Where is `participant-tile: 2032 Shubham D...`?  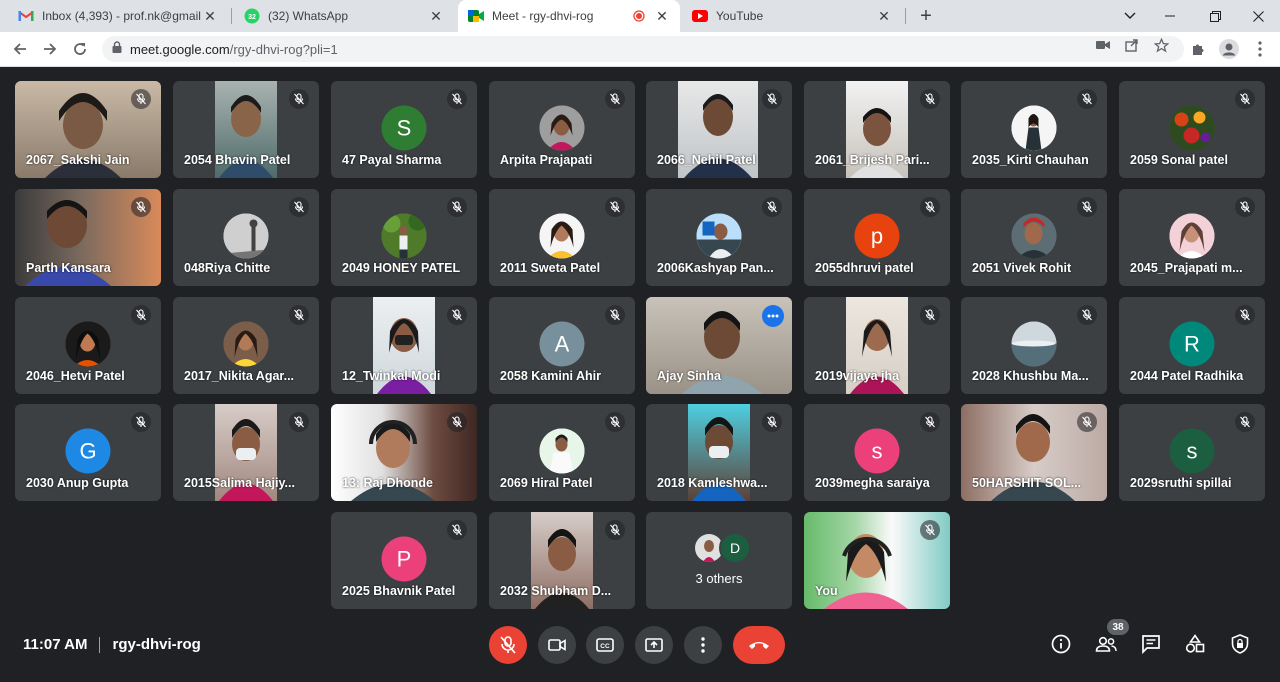
participant-tile: 2032 Shubham D... is located at coordinates (562, 560).